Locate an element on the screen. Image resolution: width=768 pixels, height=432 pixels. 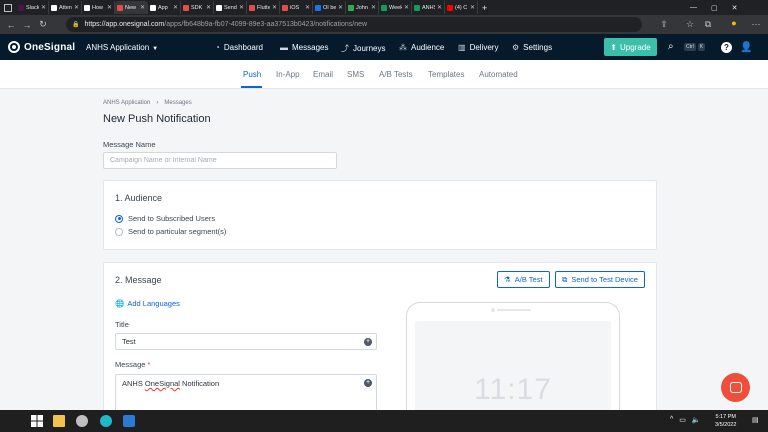
reload-icon: ↻ is located at coordinates (43, 24).